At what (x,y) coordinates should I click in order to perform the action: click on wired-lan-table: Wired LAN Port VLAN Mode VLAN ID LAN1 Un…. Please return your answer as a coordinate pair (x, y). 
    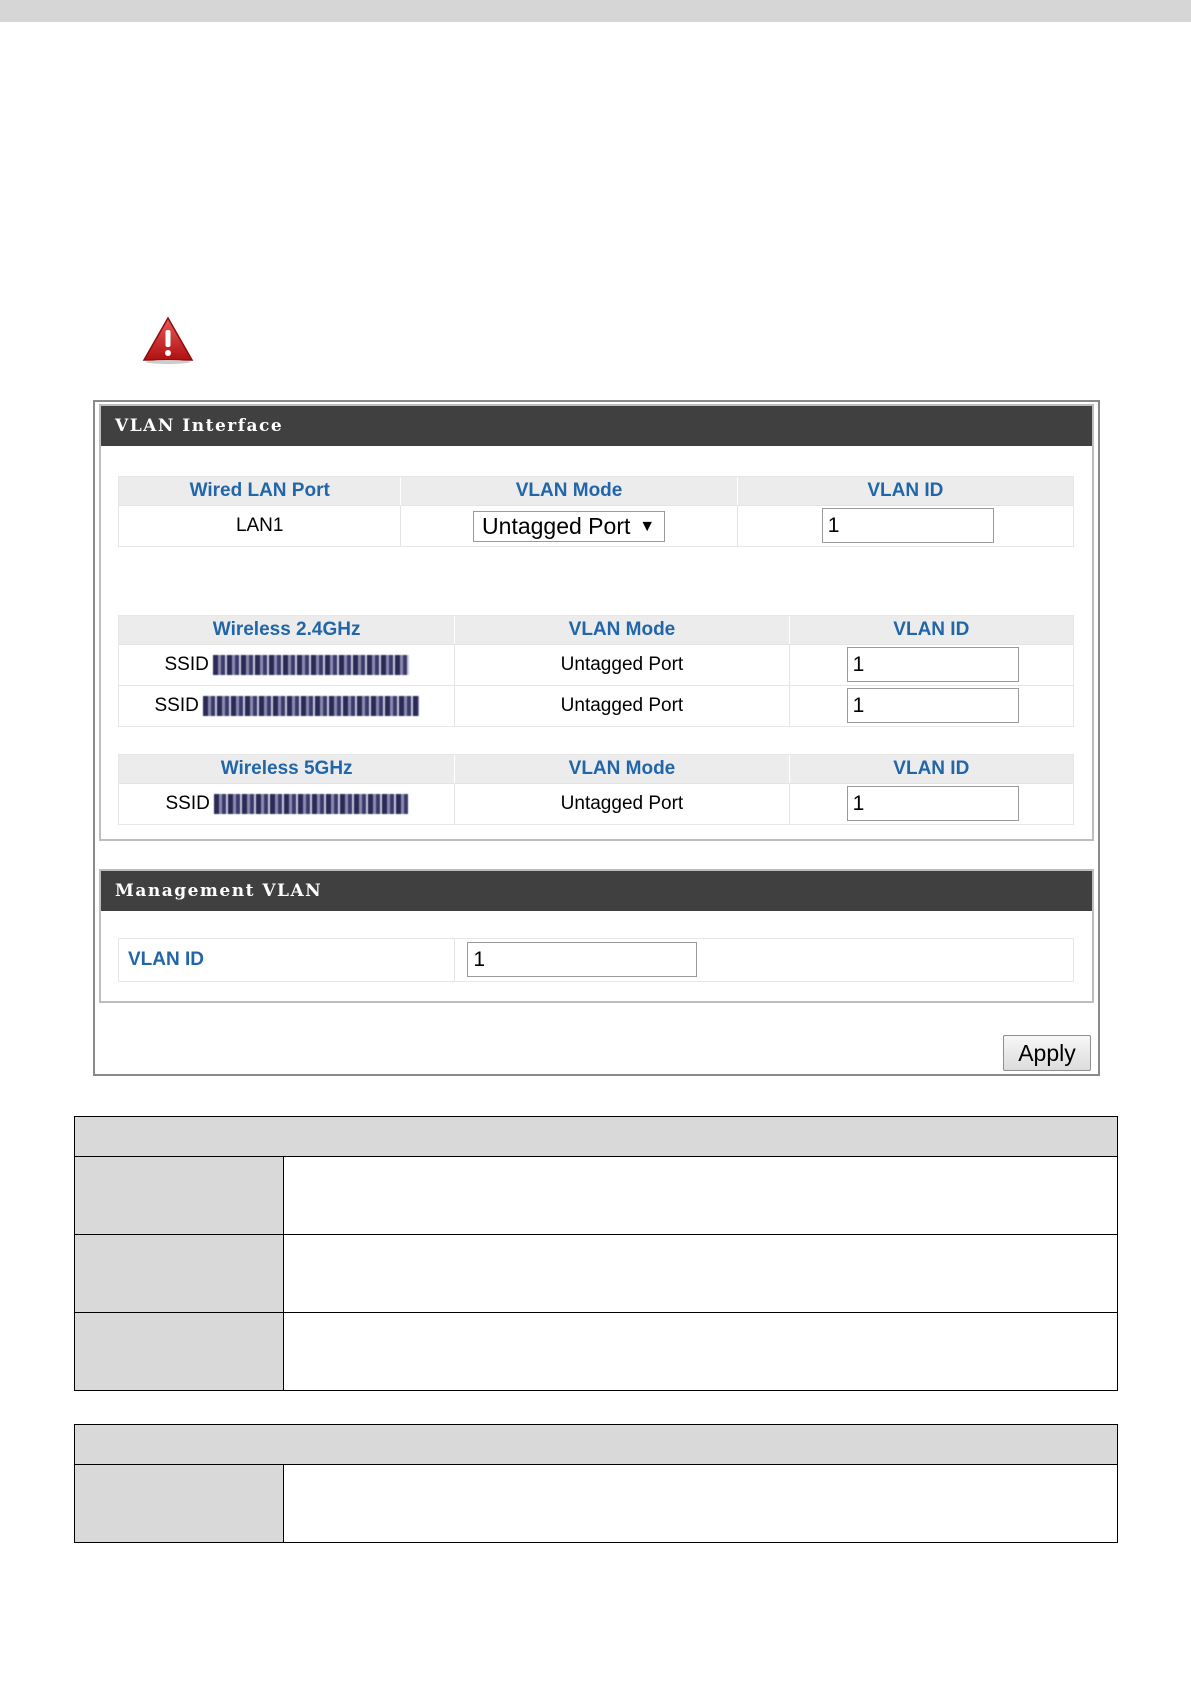
    Looking at the image, I should click on (596, 511).